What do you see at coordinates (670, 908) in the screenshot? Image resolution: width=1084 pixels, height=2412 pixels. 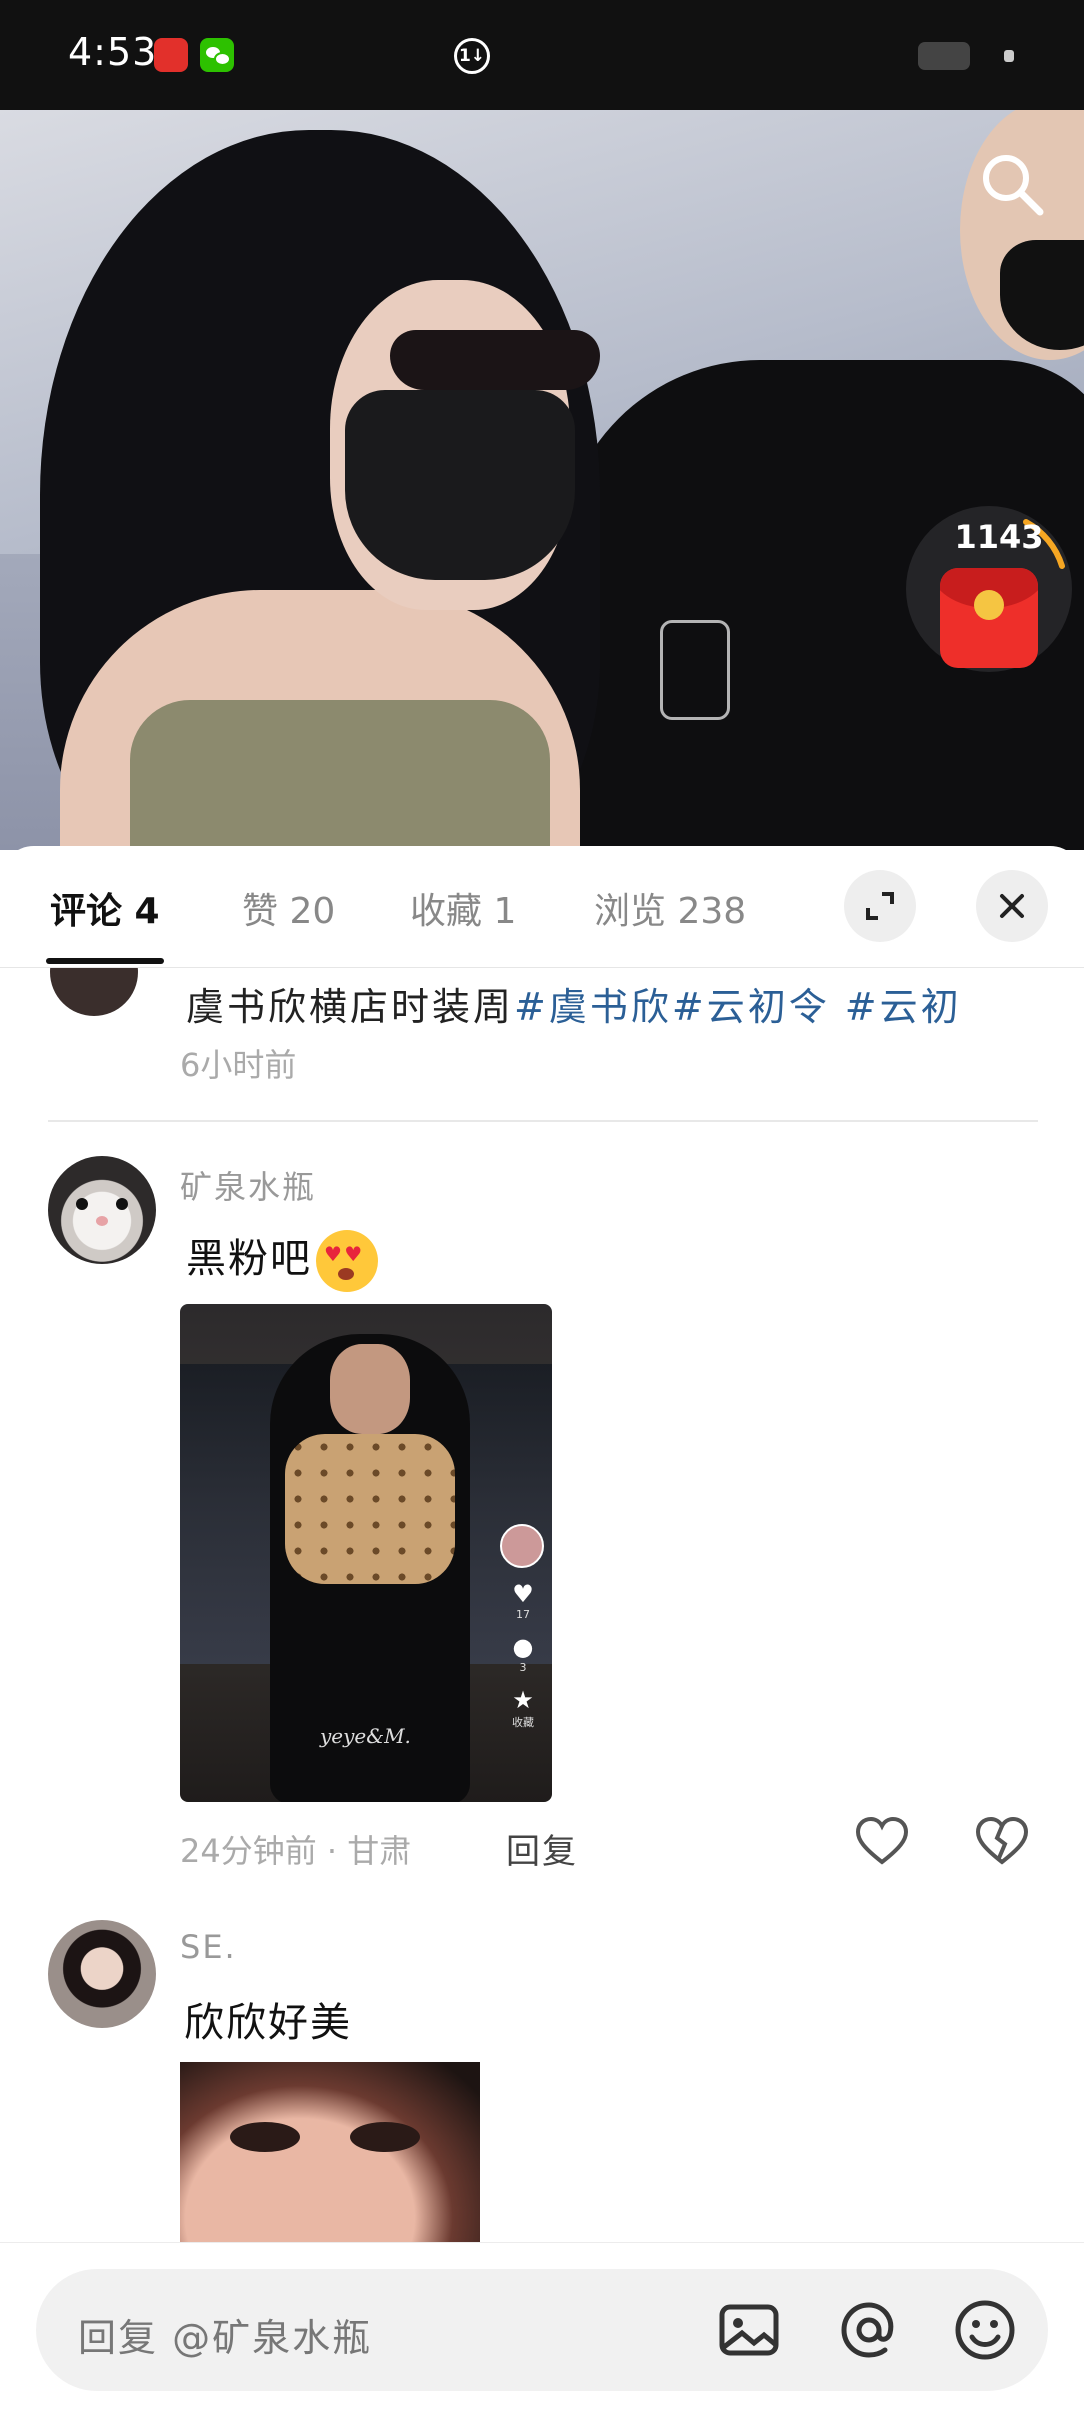 I see `tab-views: 浏览 238` at bounding box center [670, 908].